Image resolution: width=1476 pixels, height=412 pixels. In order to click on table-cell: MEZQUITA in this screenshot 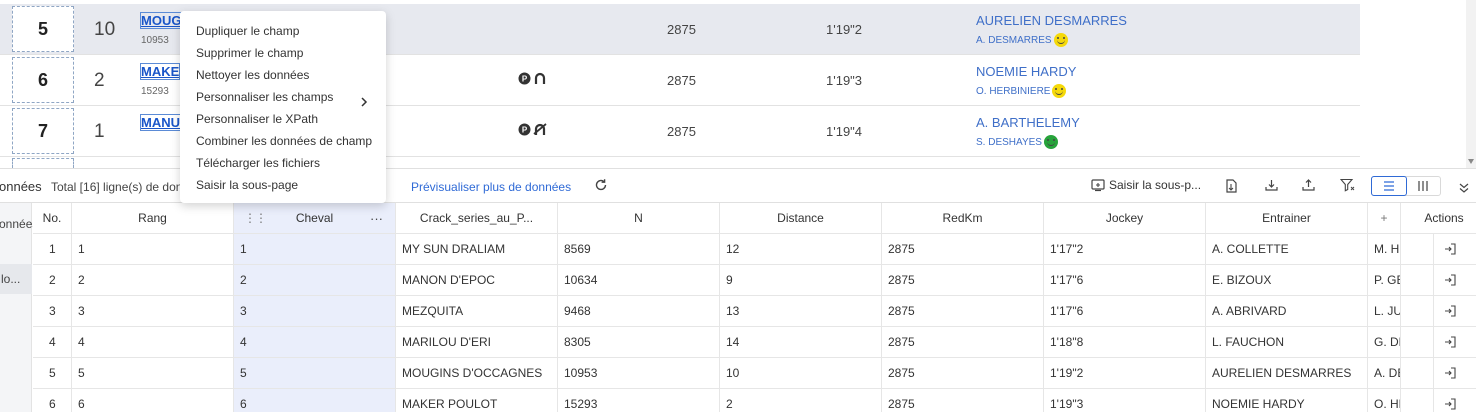, I will do `click(477, 311)`.